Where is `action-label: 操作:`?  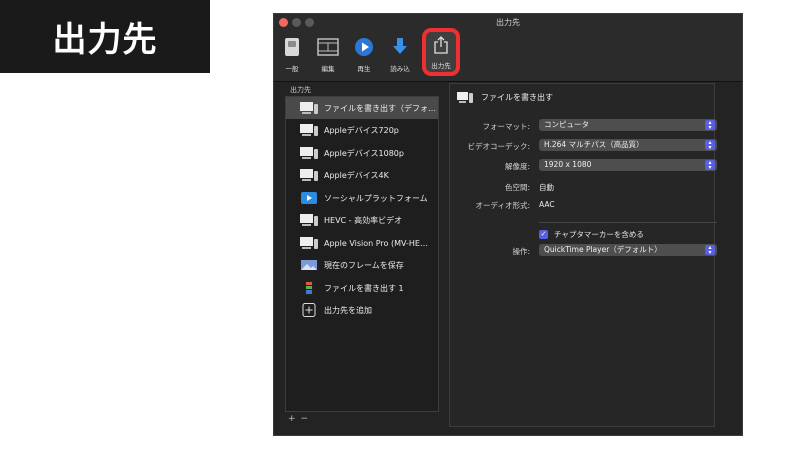 action-label: 操作: is located at coordinates (521, 251).